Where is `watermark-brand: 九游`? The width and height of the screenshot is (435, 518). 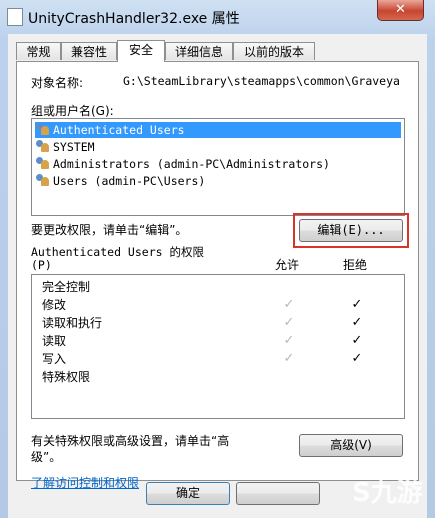
watermark-brand: 九游 is located at coordinates (396, 493).